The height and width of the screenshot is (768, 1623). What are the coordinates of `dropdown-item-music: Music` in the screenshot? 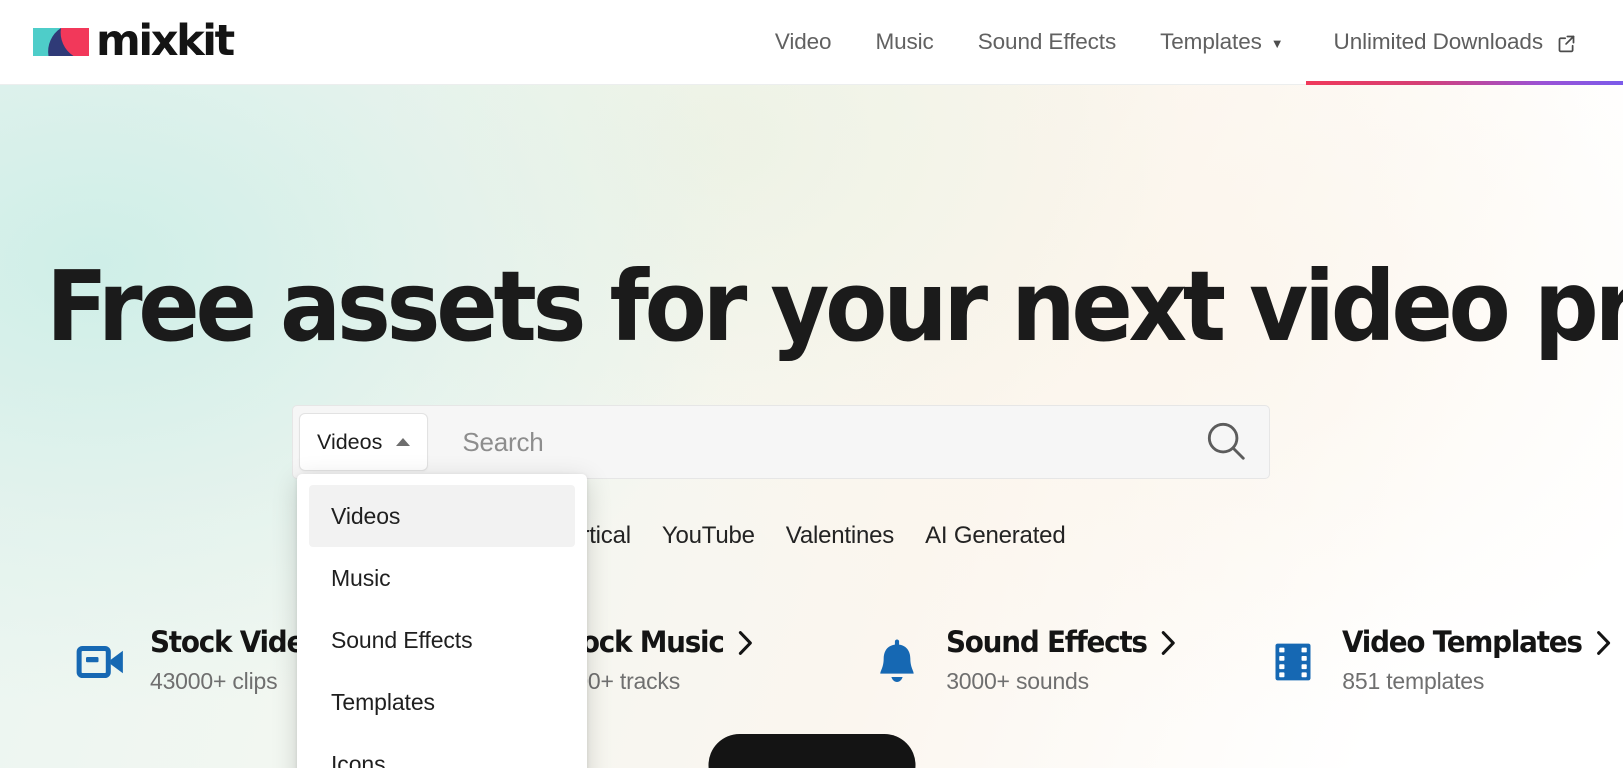 It's located at (442, 578).